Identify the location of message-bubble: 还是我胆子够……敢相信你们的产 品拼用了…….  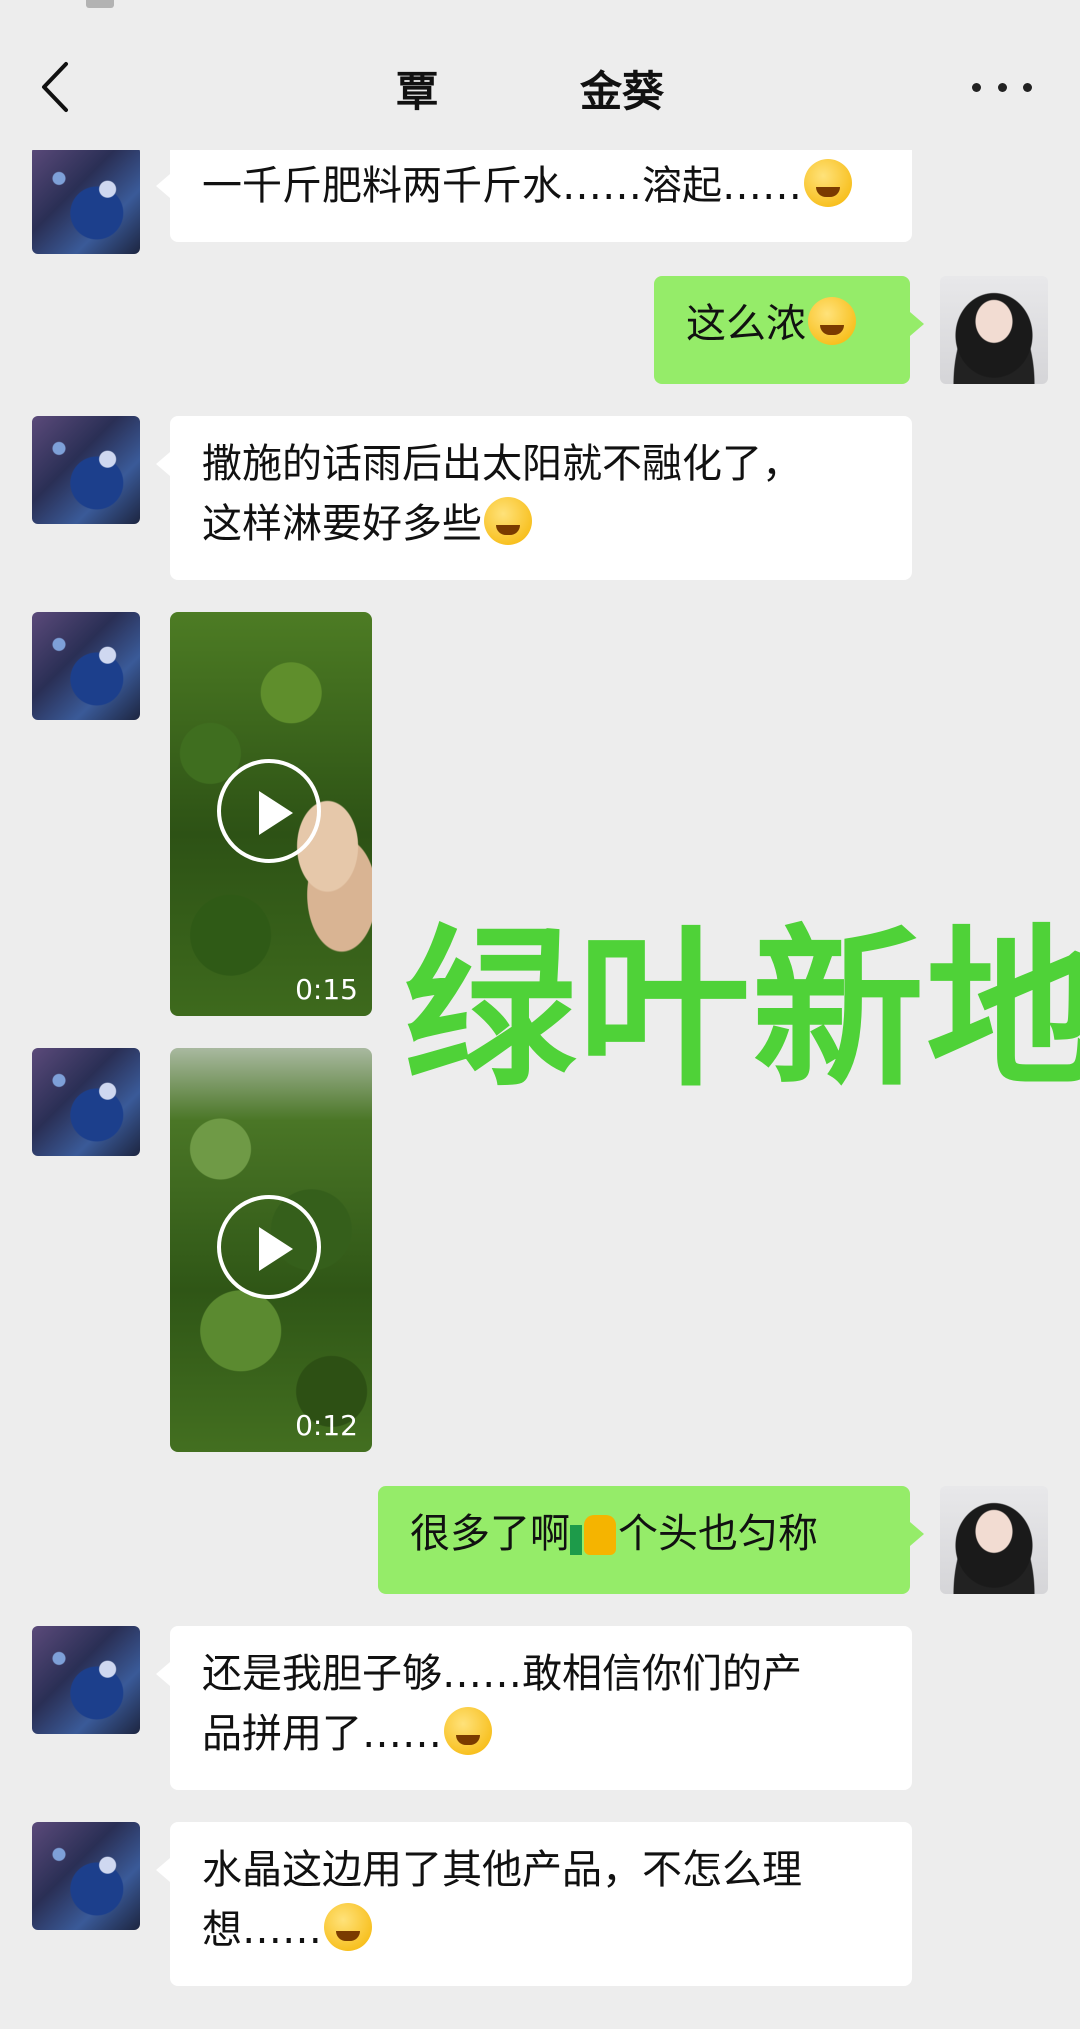
(534, 1708).